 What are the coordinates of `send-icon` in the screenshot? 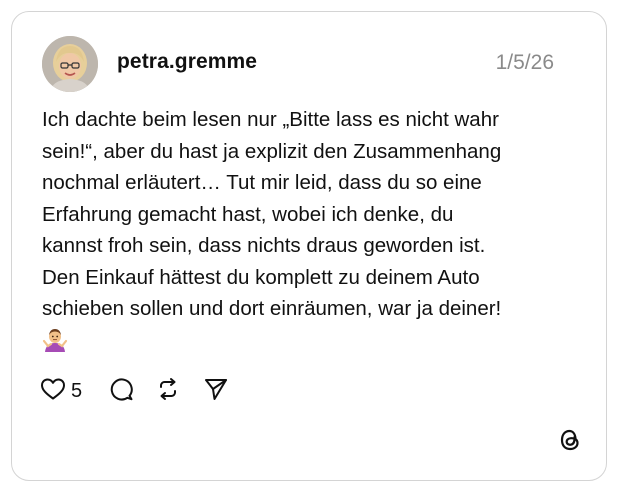 It's located at (216, 391).